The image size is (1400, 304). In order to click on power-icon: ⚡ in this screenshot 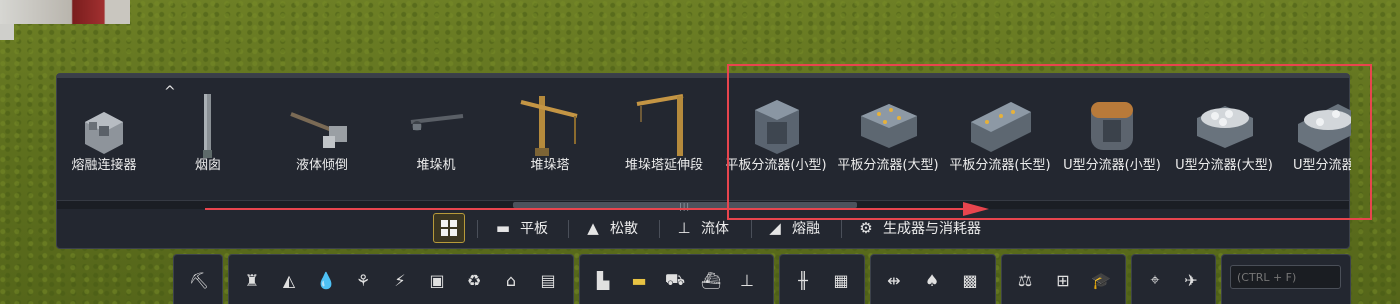, I will do `click(400, 280)`.